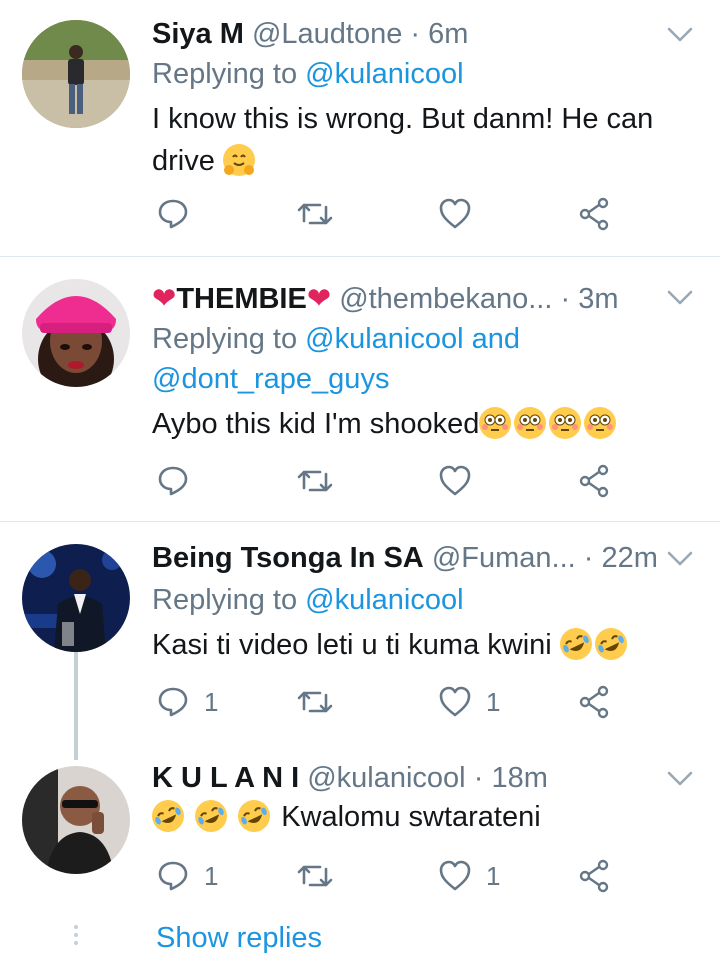 This screenshot has width=720, height=979. I want to click on hugging-face-icon, so click(238, 160).